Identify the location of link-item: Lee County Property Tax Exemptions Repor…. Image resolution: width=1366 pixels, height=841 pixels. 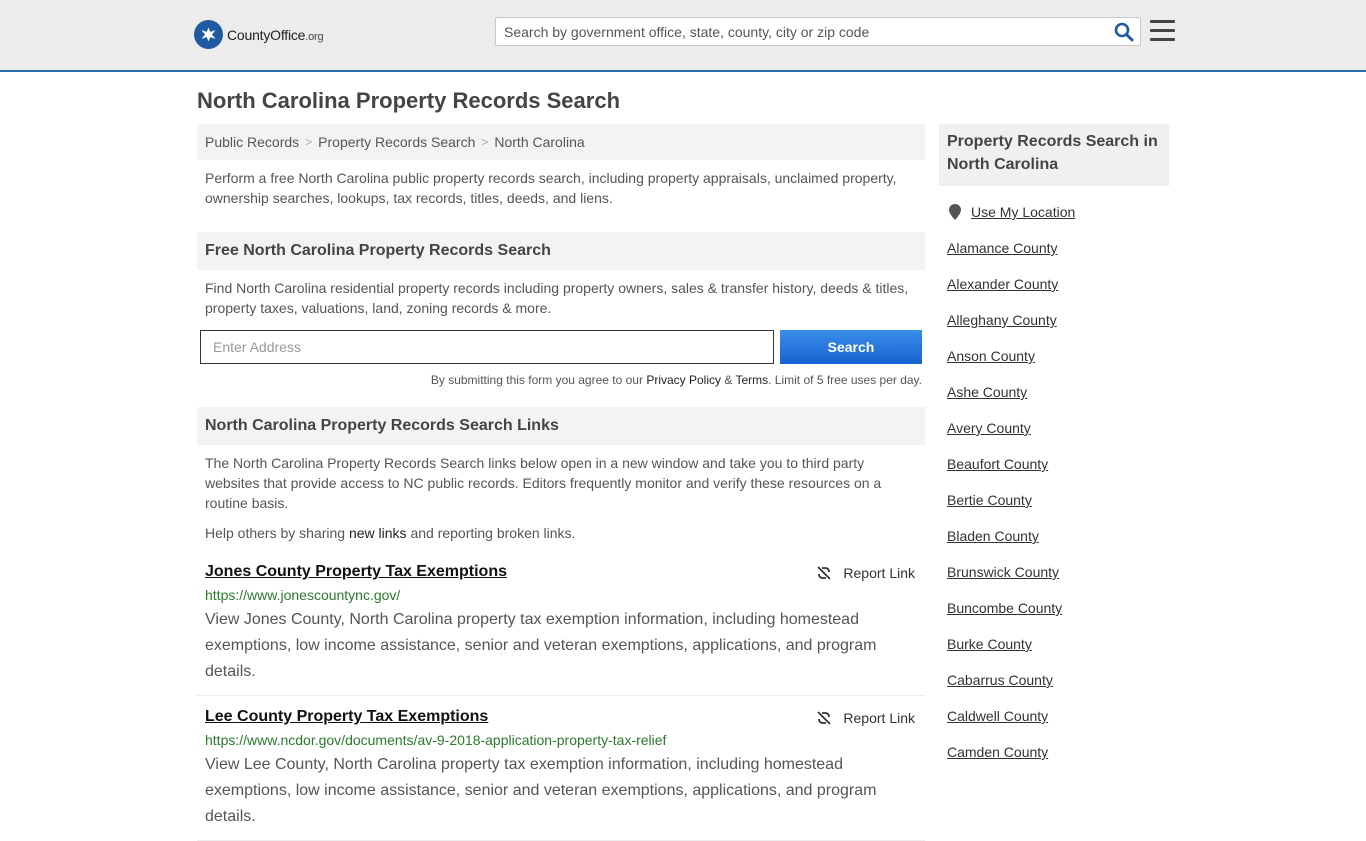
(561, 768).